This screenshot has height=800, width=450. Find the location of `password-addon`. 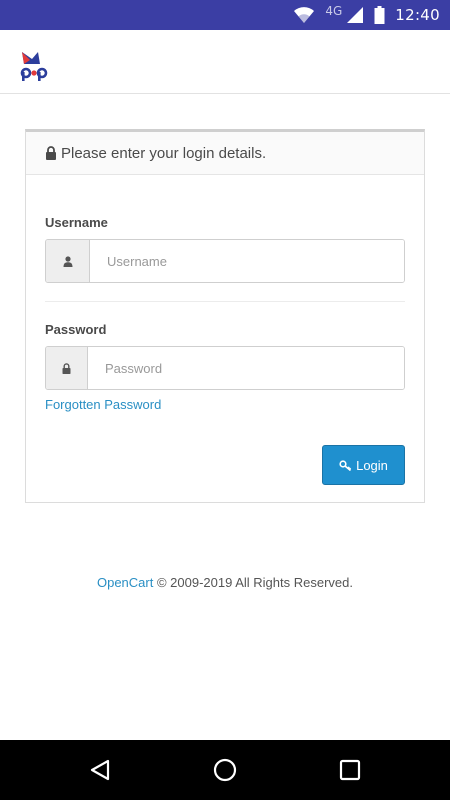

password-addon is located at coordinates (67, 368).